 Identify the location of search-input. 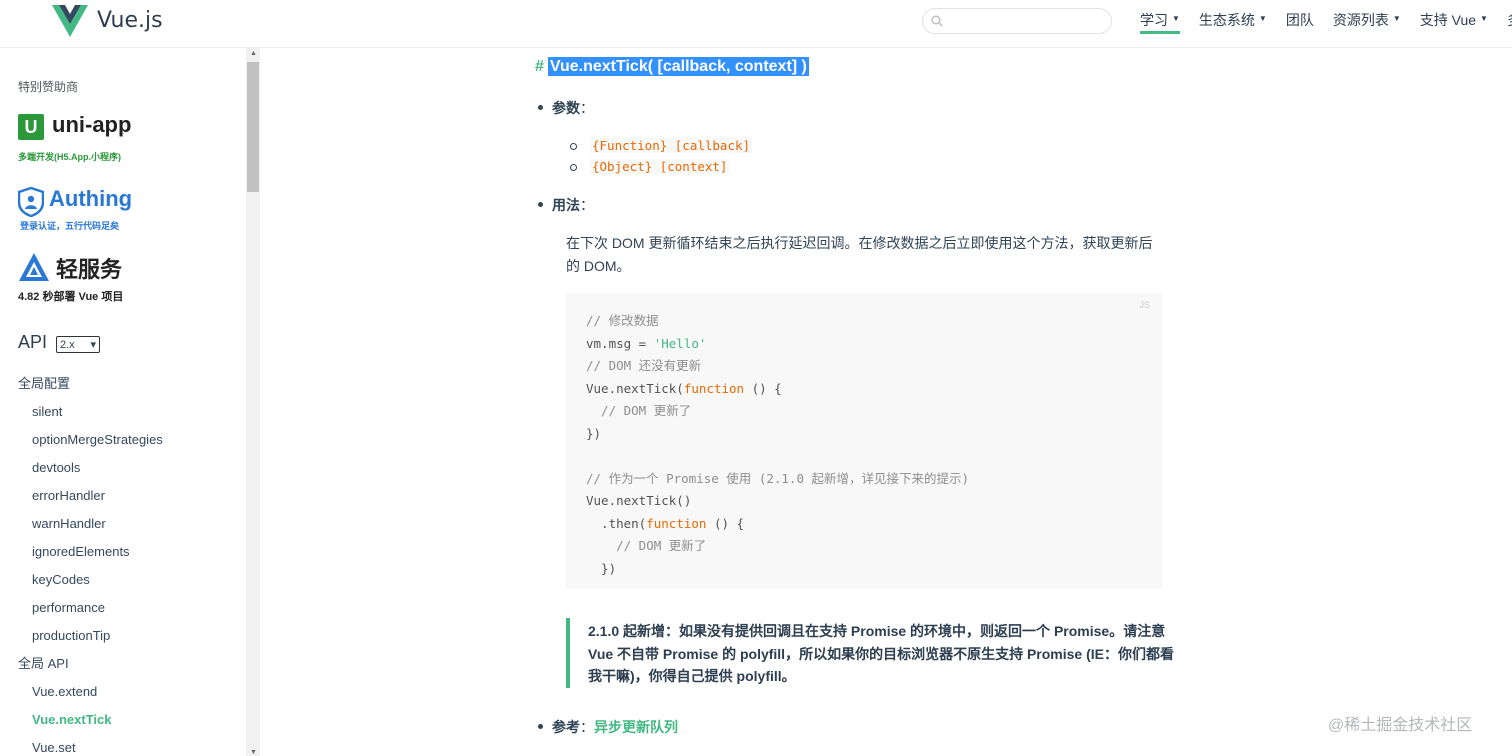
(1026, 21).